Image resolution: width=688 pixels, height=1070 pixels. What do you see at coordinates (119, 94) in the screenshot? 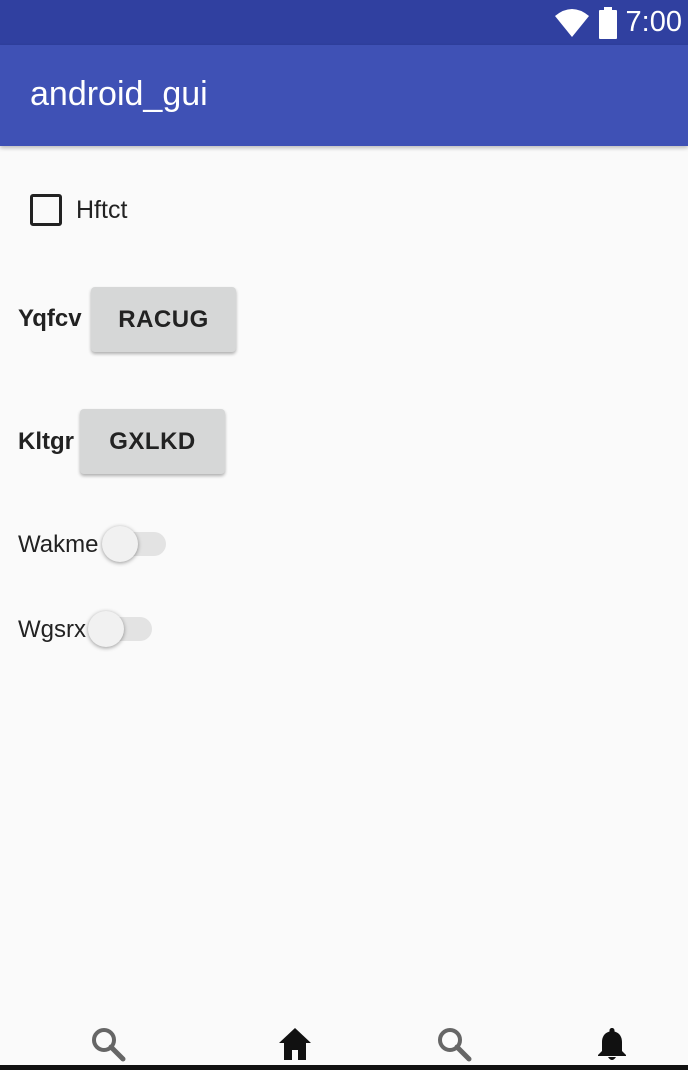
I see `app-title: android_gui` at bounding box center [119, 94].